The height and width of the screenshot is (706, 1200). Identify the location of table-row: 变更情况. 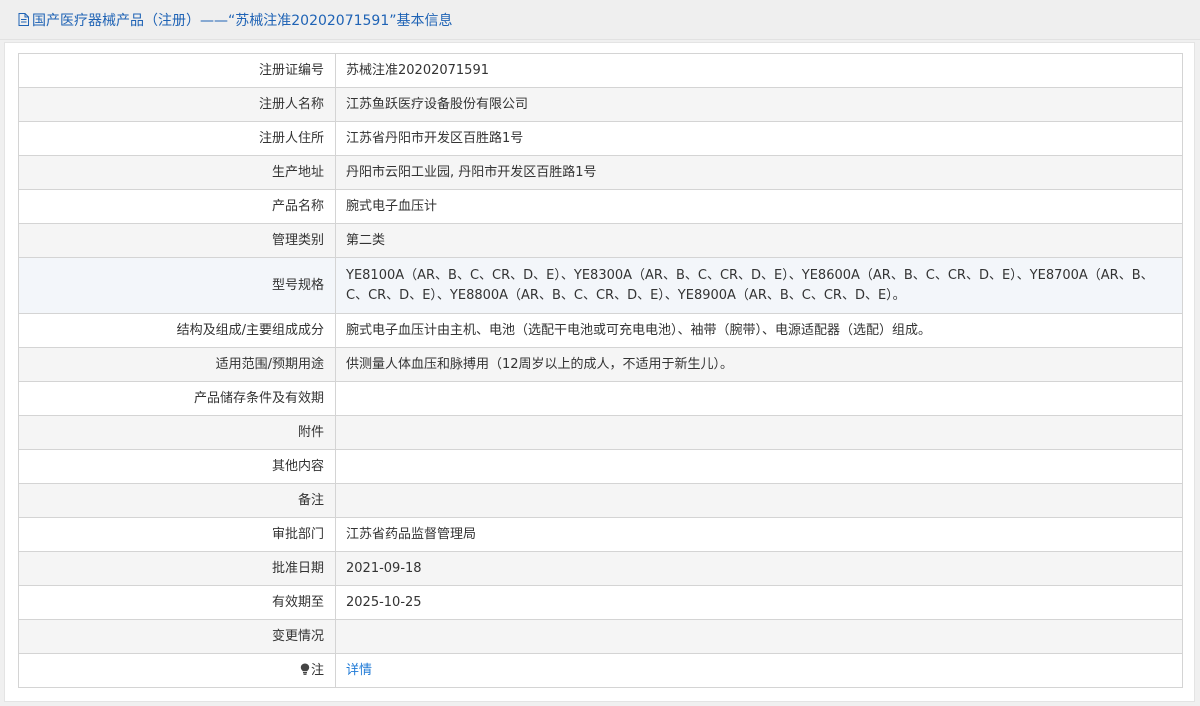
(600, 636).